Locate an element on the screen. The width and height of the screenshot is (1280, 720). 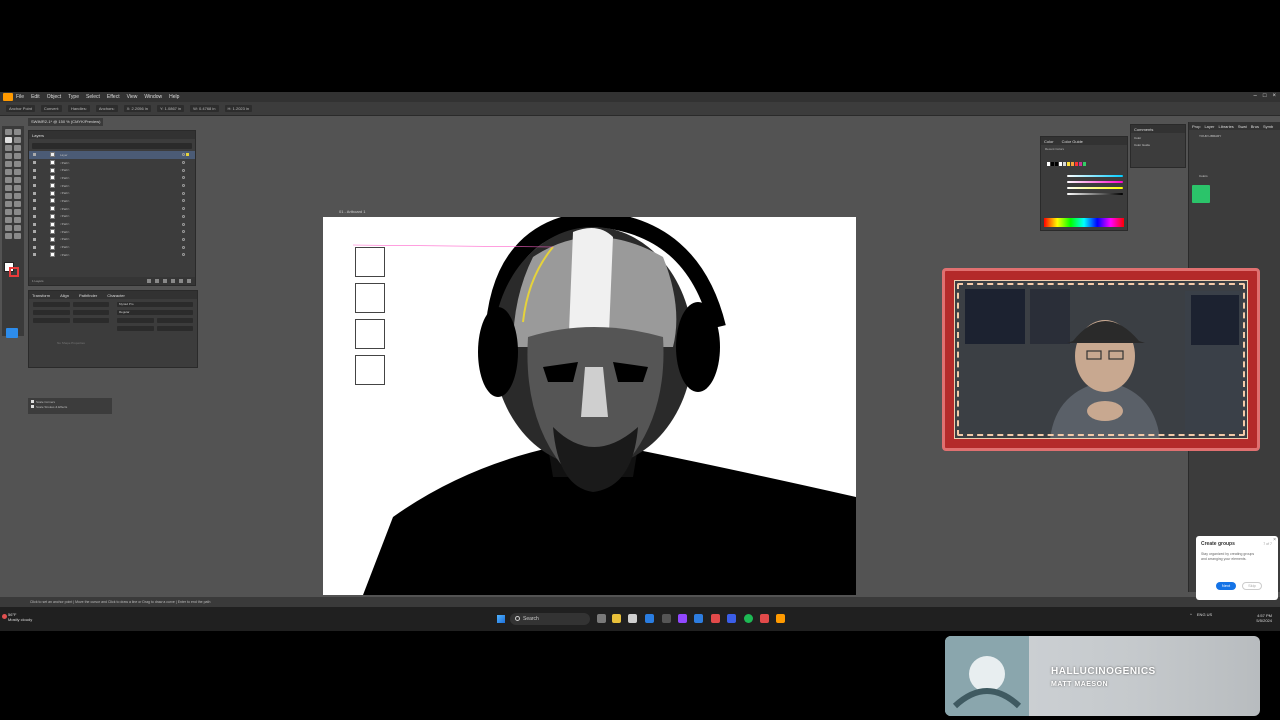
tab-brushes: Brus is located at coordinates (1255, 126).